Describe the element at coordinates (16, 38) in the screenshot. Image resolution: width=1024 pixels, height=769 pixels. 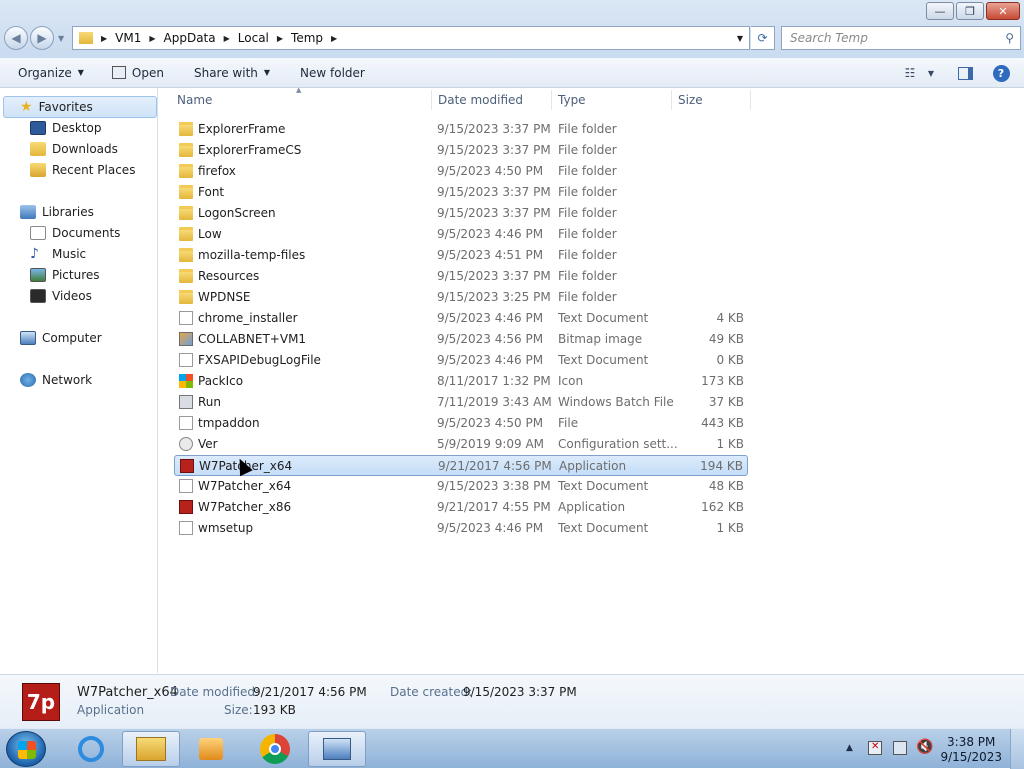
I see `back-button: ◀` at that location.